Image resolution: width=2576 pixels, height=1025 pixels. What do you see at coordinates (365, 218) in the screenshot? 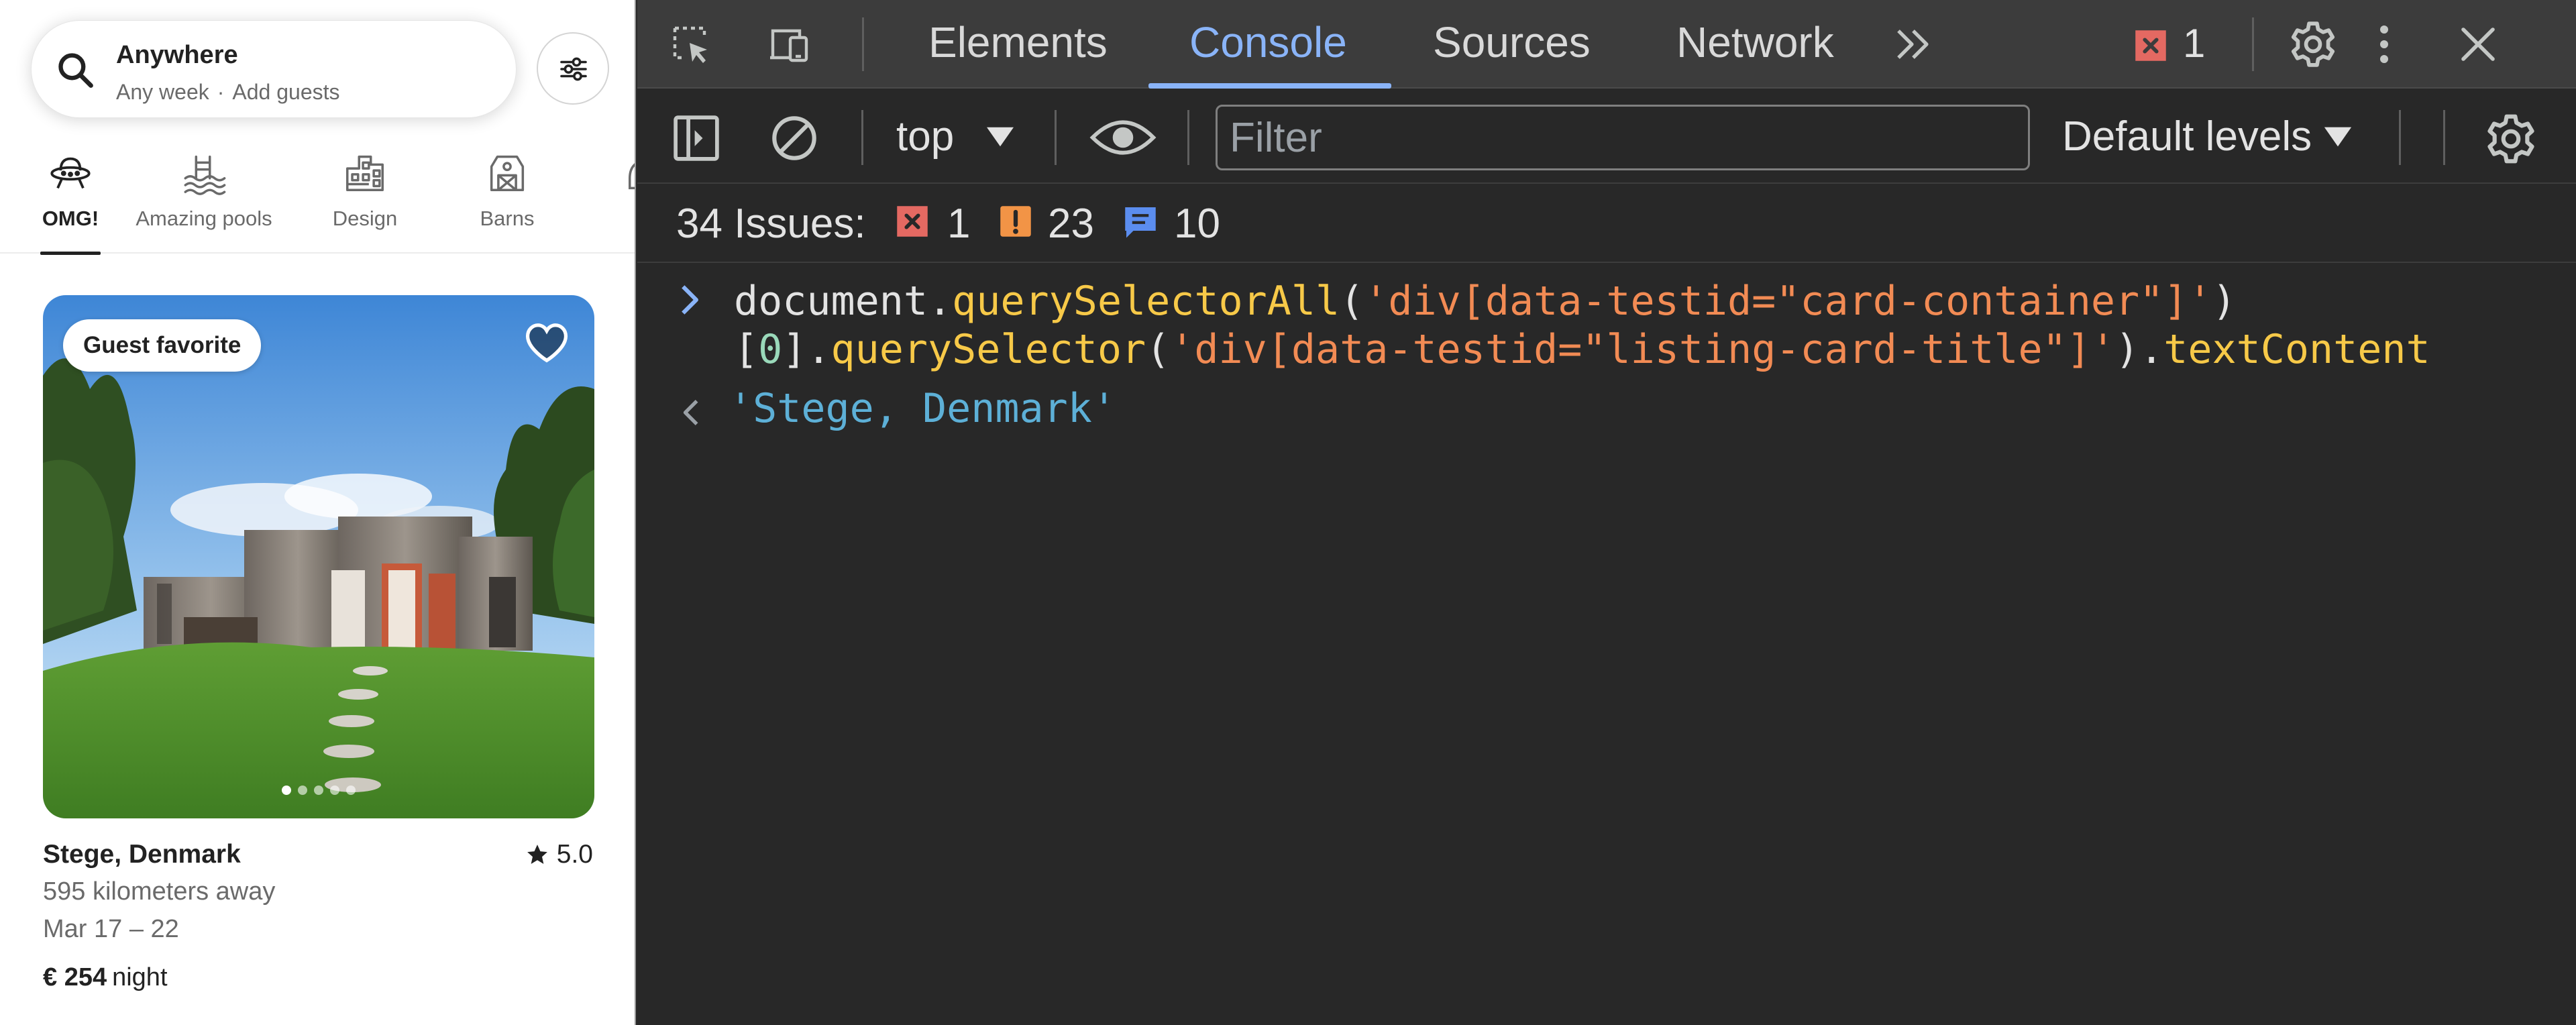
I see `category-label-design: Design` at bounding box center [365, 218].